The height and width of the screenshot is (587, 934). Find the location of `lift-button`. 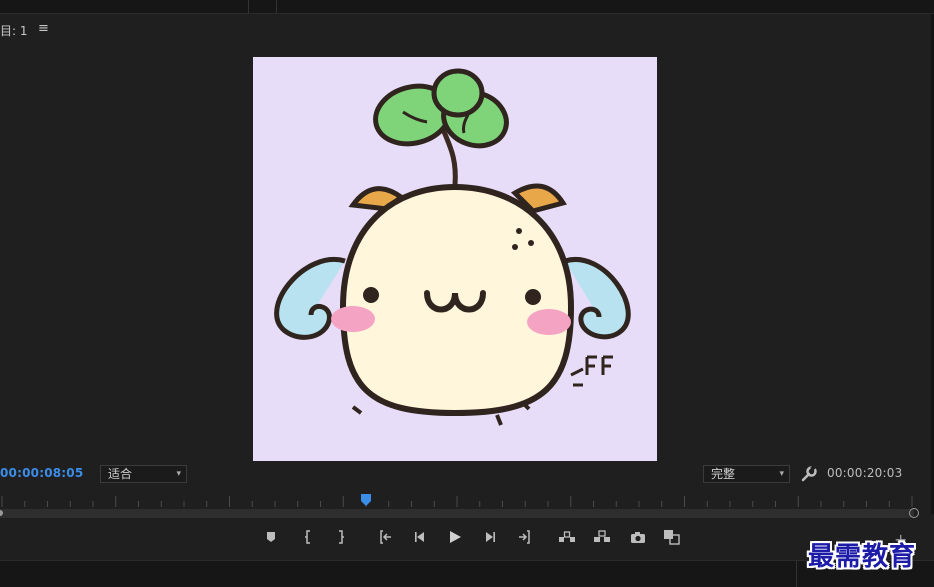

lift-button is located at coordinates (567, 537).